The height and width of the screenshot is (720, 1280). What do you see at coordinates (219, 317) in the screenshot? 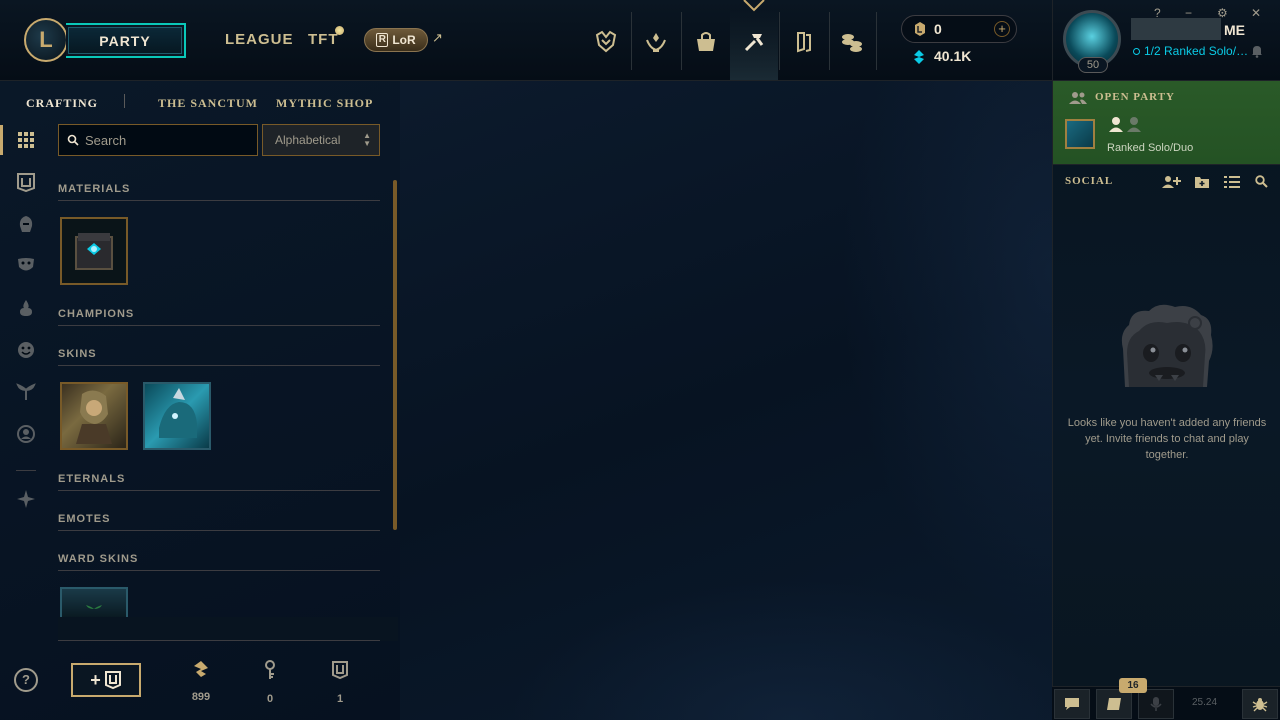
I see `section-champions: CHAMPIONS` at bounding box center [219, 317].